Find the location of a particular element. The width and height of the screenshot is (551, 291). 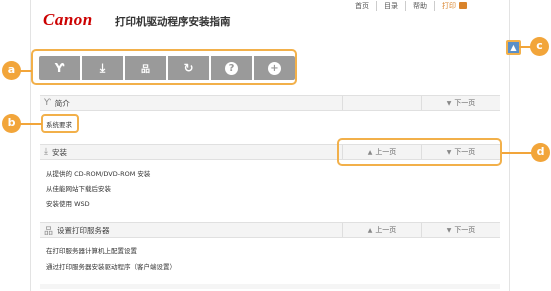

nav-print: 打印 is located at coordinates (454, 6).